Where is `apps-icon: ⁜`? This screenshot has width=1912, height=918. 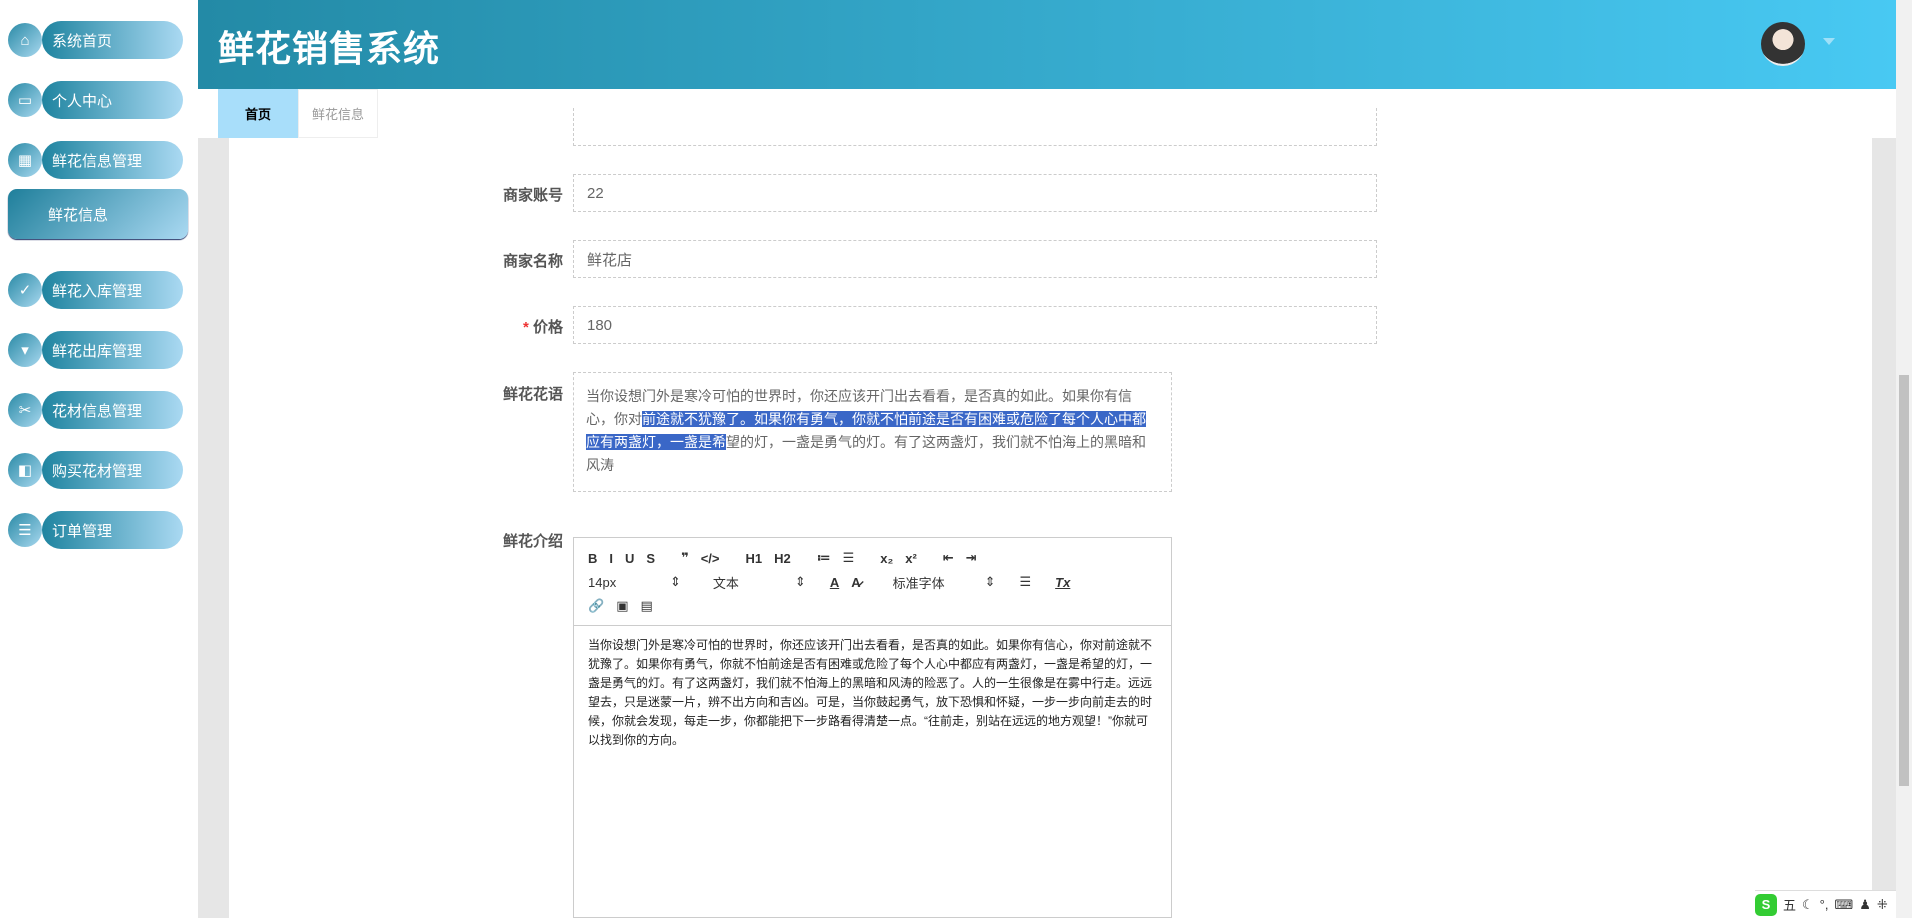
apps-icon: ⁜ is located at coordinates (1882, 905).